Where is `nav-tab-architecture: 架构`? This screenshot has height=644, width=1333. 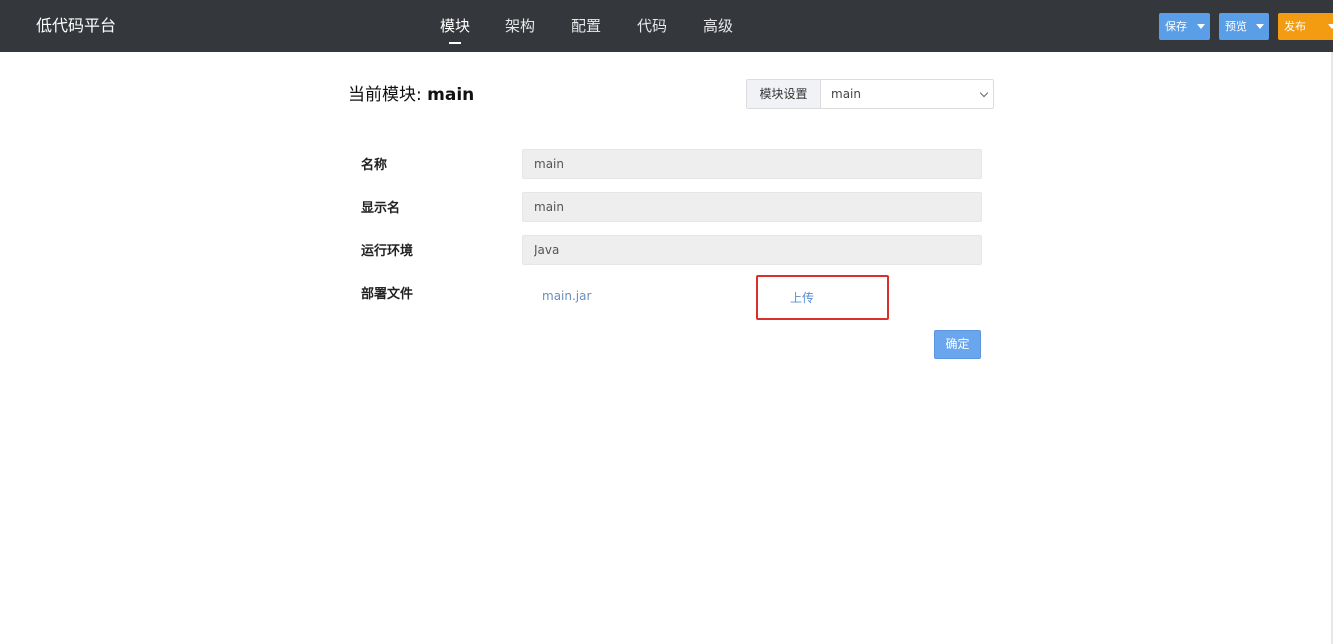 nav-tab-architecture: 架构 is located at coordinates (520, 26).